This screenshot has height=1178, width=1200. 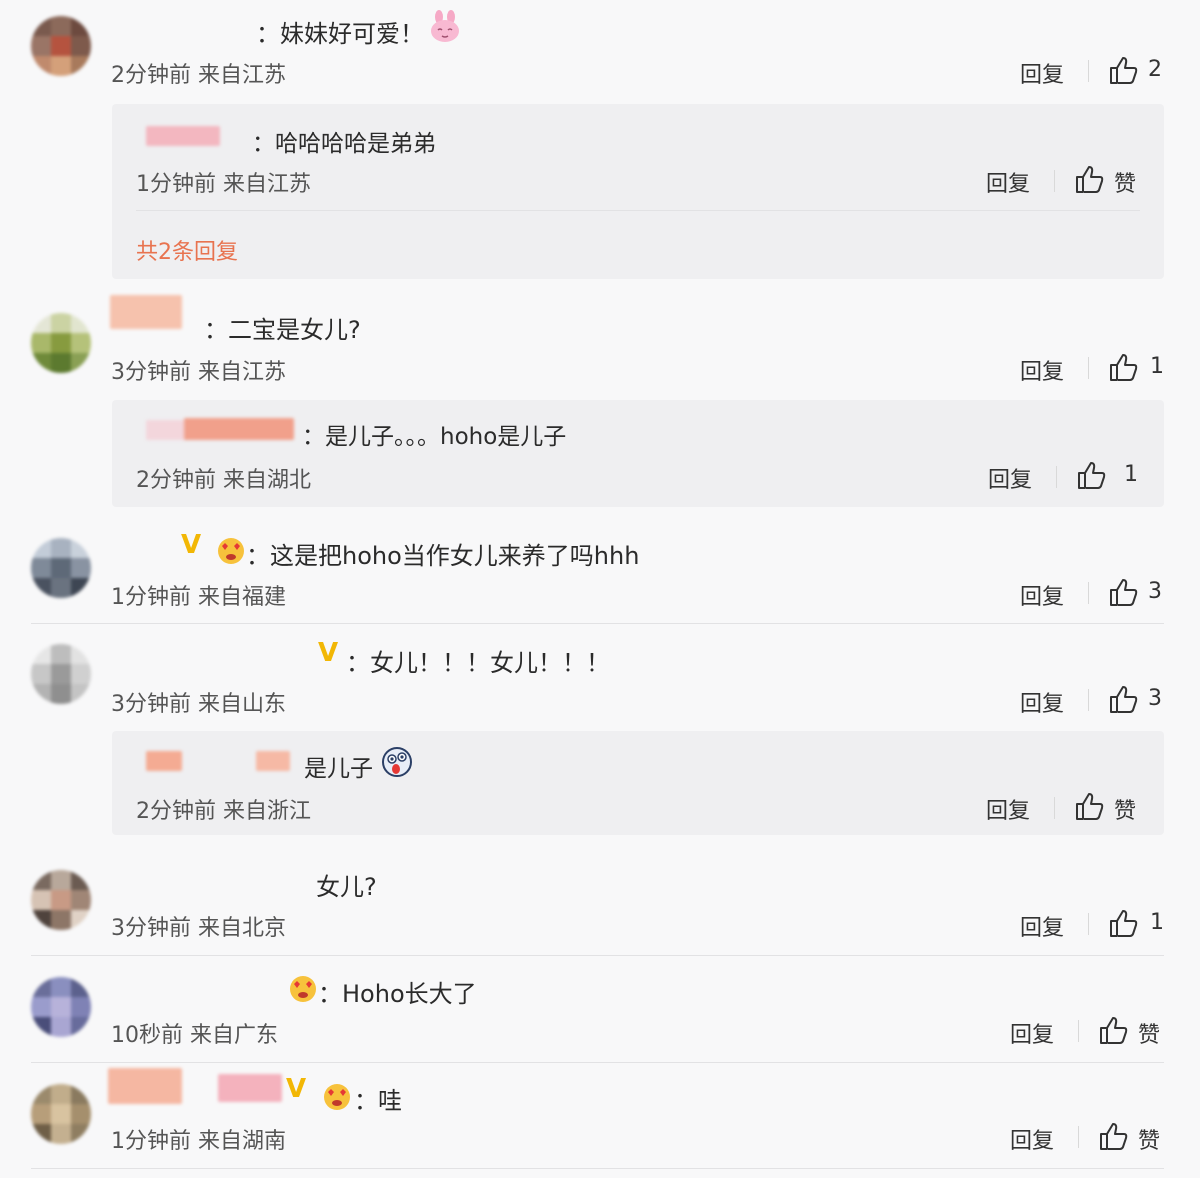 I want to click on sub-comment-text: ：哈哈哈哈是弟弟, so click(x=344, y=144).